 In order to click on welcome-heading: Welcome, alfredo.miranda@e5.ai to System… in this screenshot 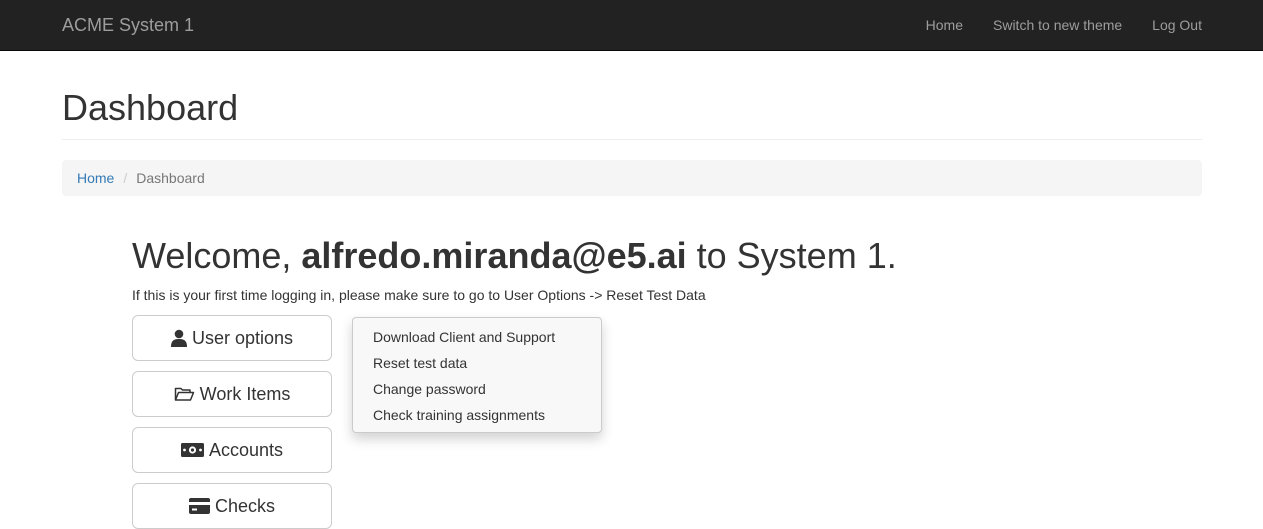, I will do `click(514, 256)`.